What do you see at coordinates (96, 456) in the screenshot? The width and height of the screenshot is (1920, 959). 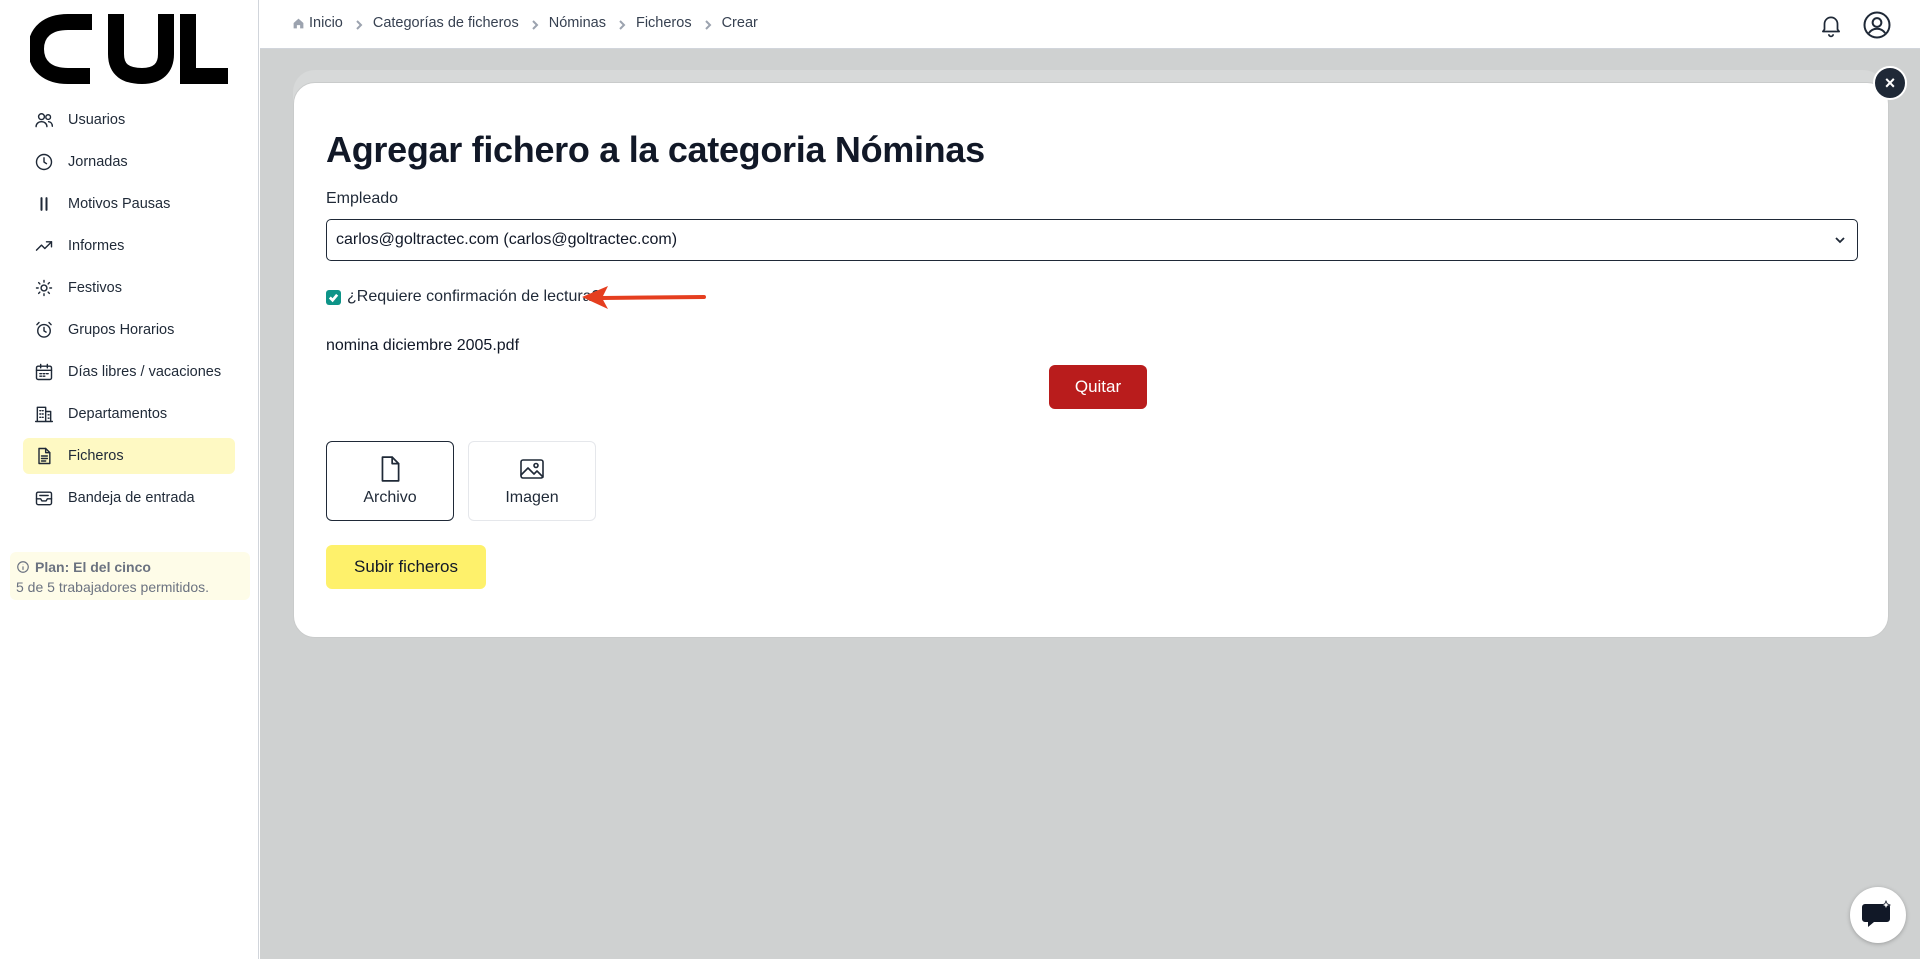 I see `sidebar-item-label: Ficheros` at bounding box center [96, 456].